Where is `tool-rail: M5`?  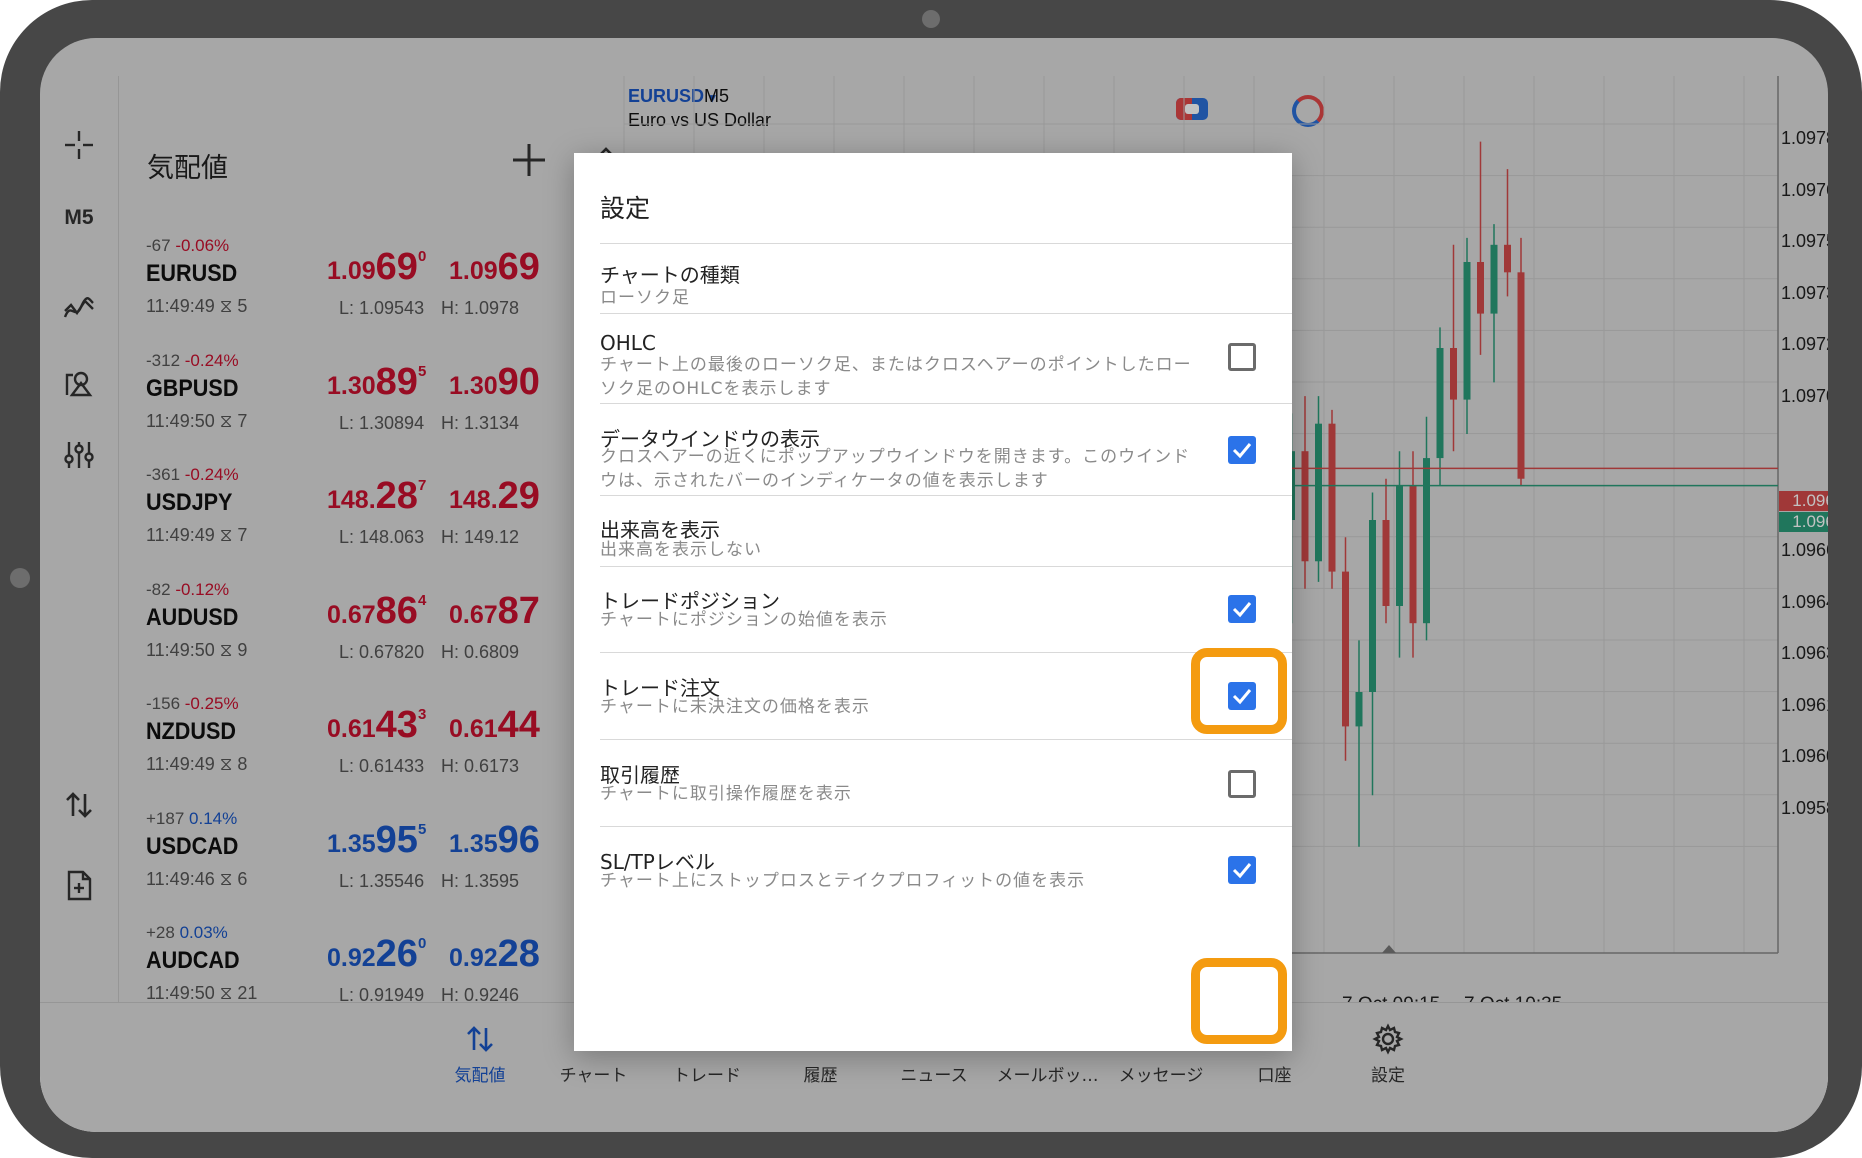 tool-rail: M5 is located at coordinates (79, 520).